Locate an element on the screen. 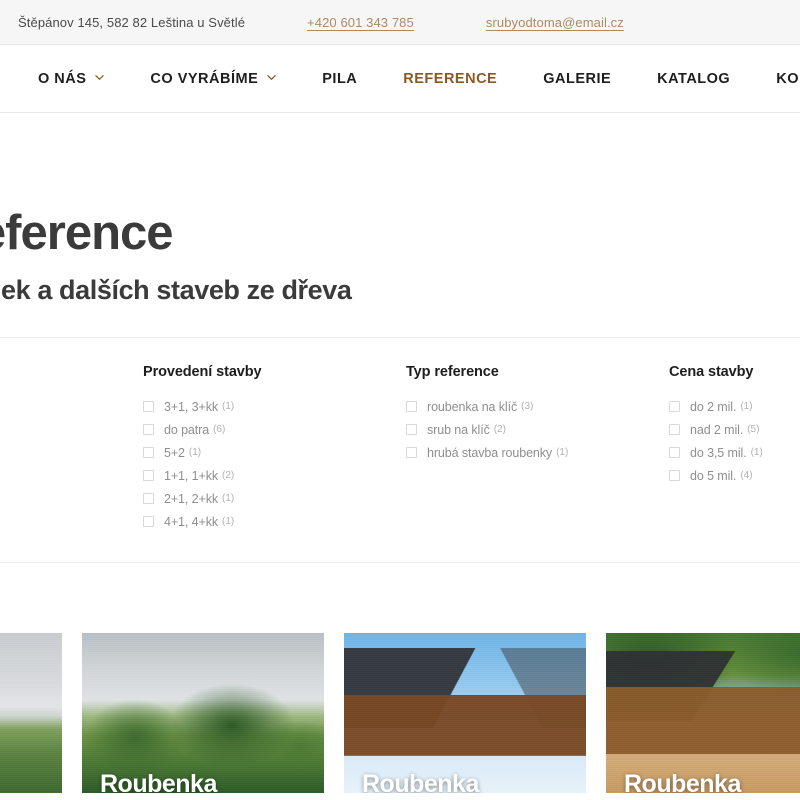  filter-option-row: 5+2 (1) is located at coordinates (274, 452).